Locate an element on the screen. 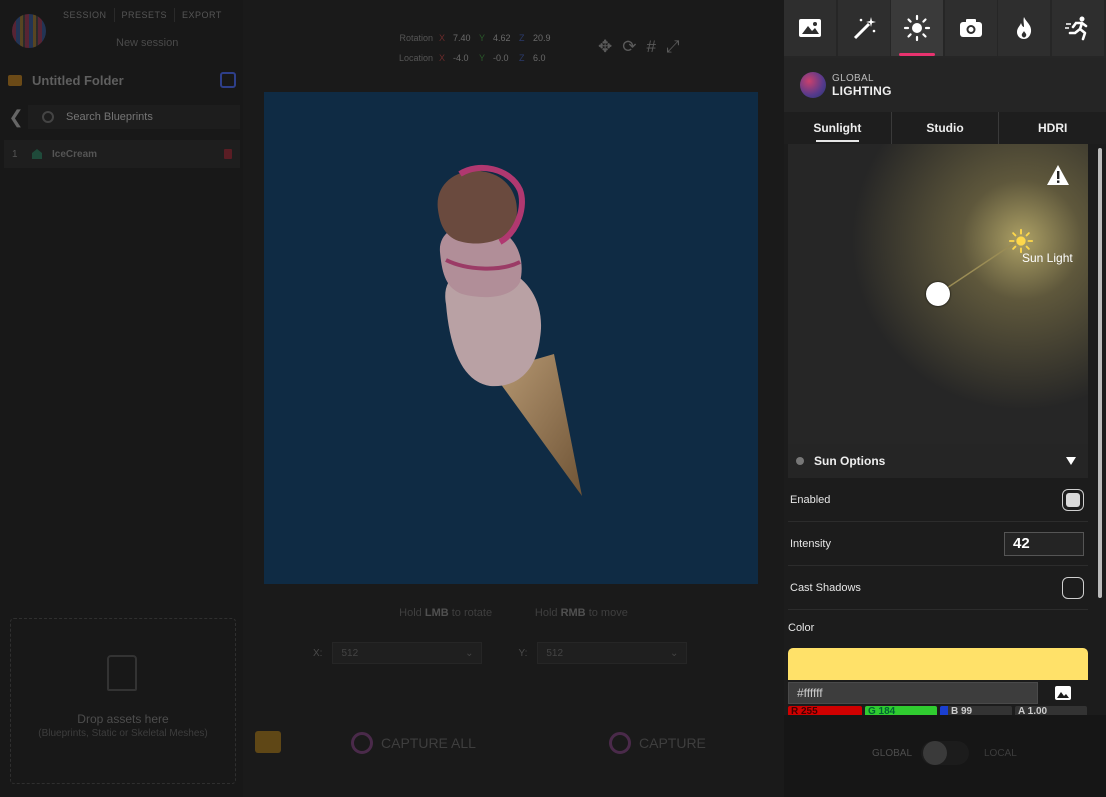  tab-lighting is located at coordinates (917, 28).